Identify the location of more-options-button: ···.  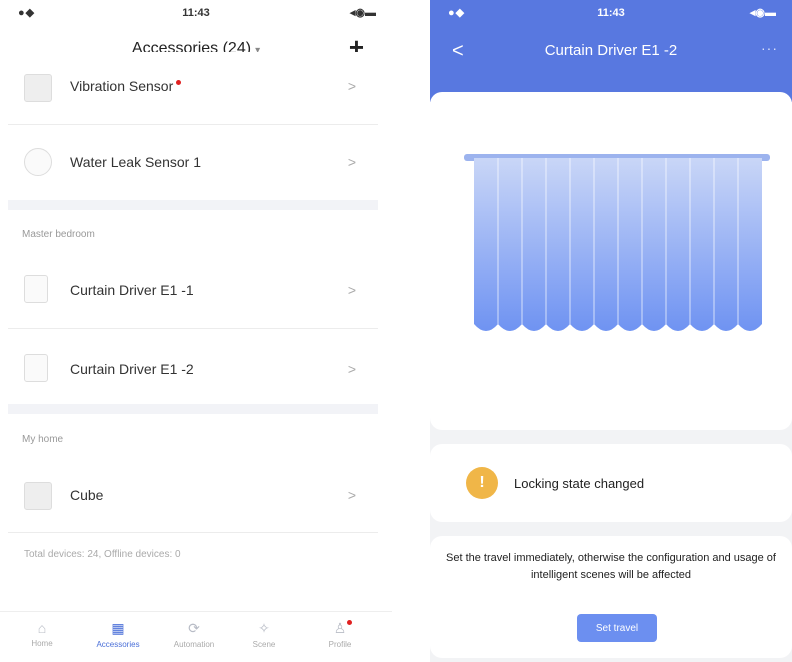
(769, 48).